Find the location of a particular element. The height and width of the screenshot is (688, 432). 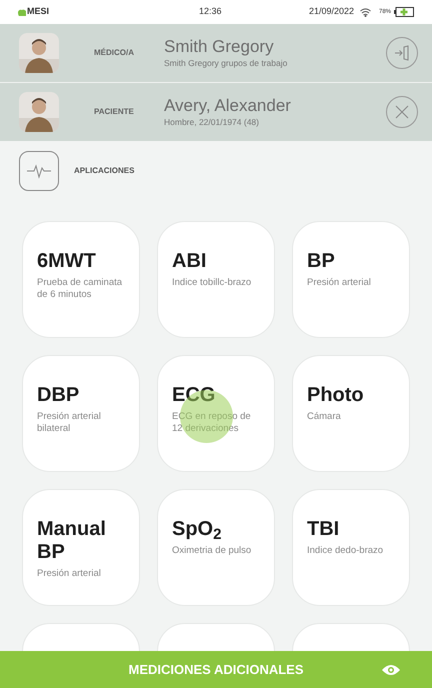

app-description: Indice tobillc-brazo is located at coordinates (212, 283).